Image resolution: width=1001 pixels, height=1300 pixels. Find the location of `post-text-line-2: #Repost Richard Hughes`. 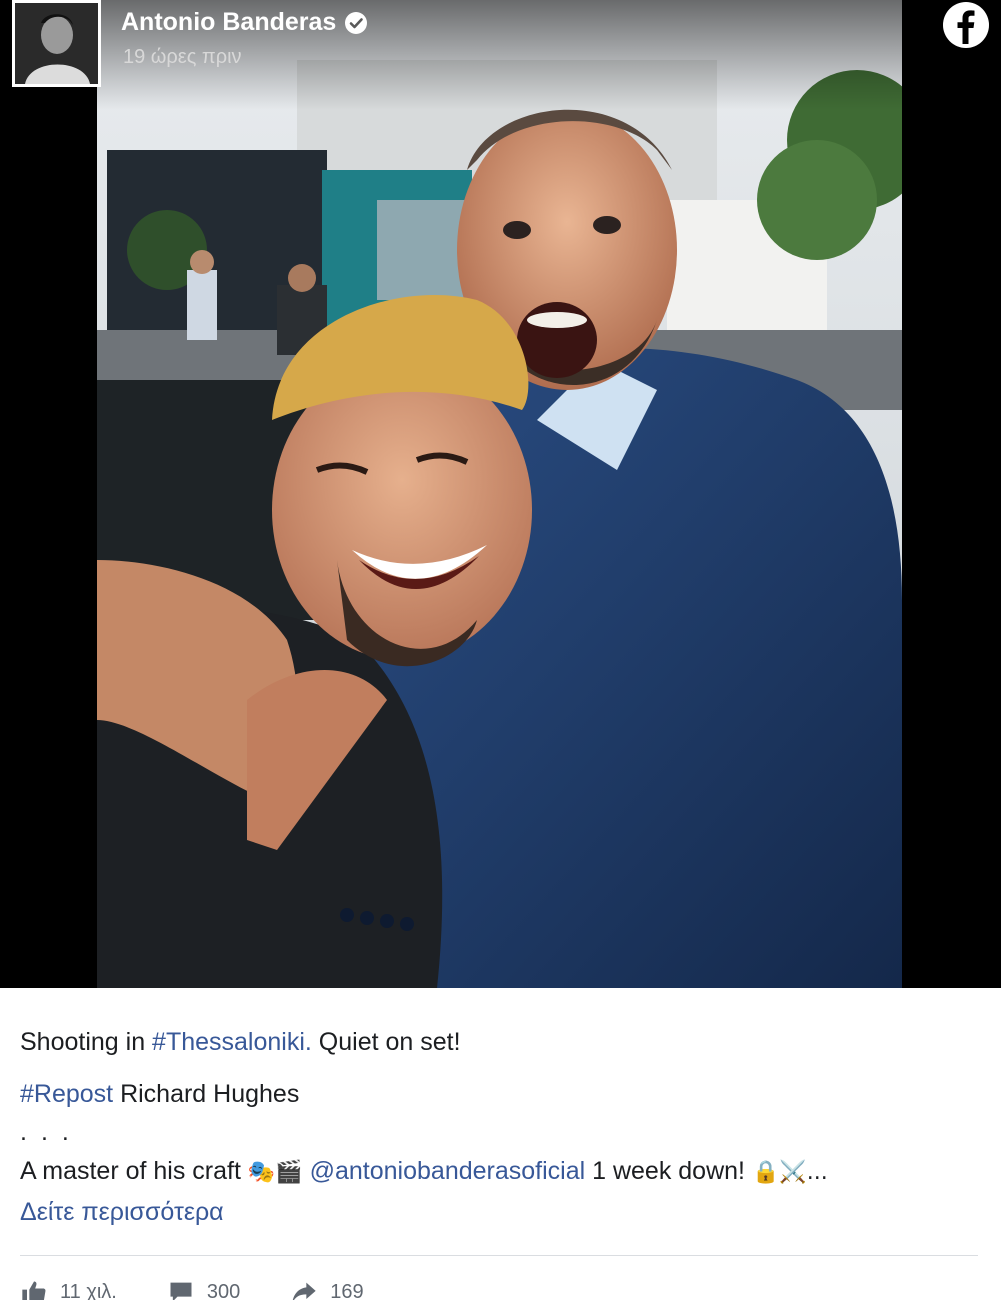

post-text-line-2: #Repost Richard Hughes is located at coordinates (159, 1094).